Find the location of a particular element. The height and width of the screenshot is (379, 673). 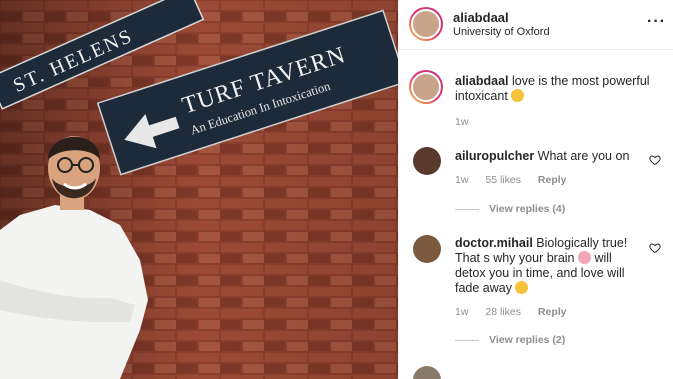

author-username: aliabdaal is located at coordinates (481, 17).